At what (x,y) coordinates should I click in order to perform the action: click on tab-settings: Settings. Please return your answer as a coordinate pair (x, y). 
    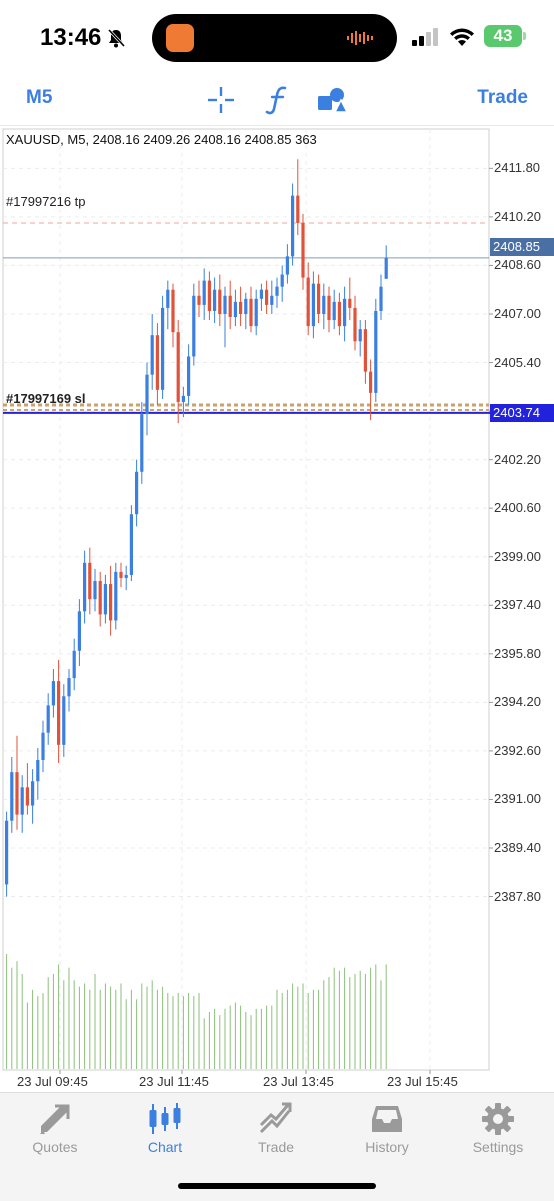
    Looking at the image, I should click on (498, 1128).